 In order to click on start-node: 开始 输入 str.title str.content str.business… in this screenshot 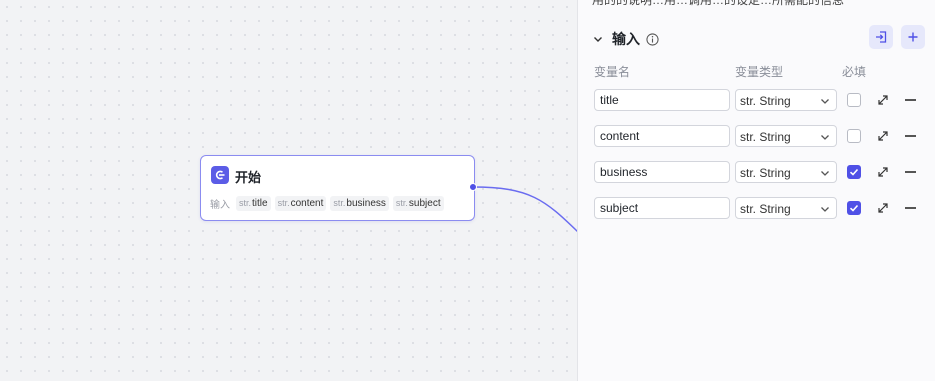, I will do `click(337, 188)`.